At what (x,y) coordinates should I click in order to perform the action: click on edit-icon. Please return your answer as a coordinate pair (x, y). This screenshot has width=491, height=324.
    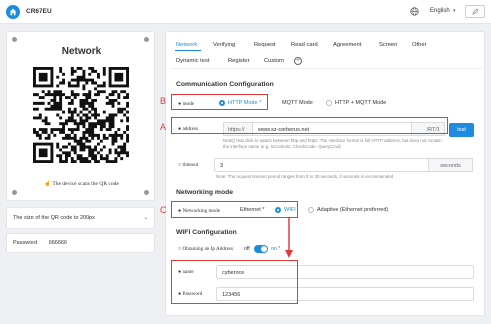
    Looking at the image, I should click on (475, 11).